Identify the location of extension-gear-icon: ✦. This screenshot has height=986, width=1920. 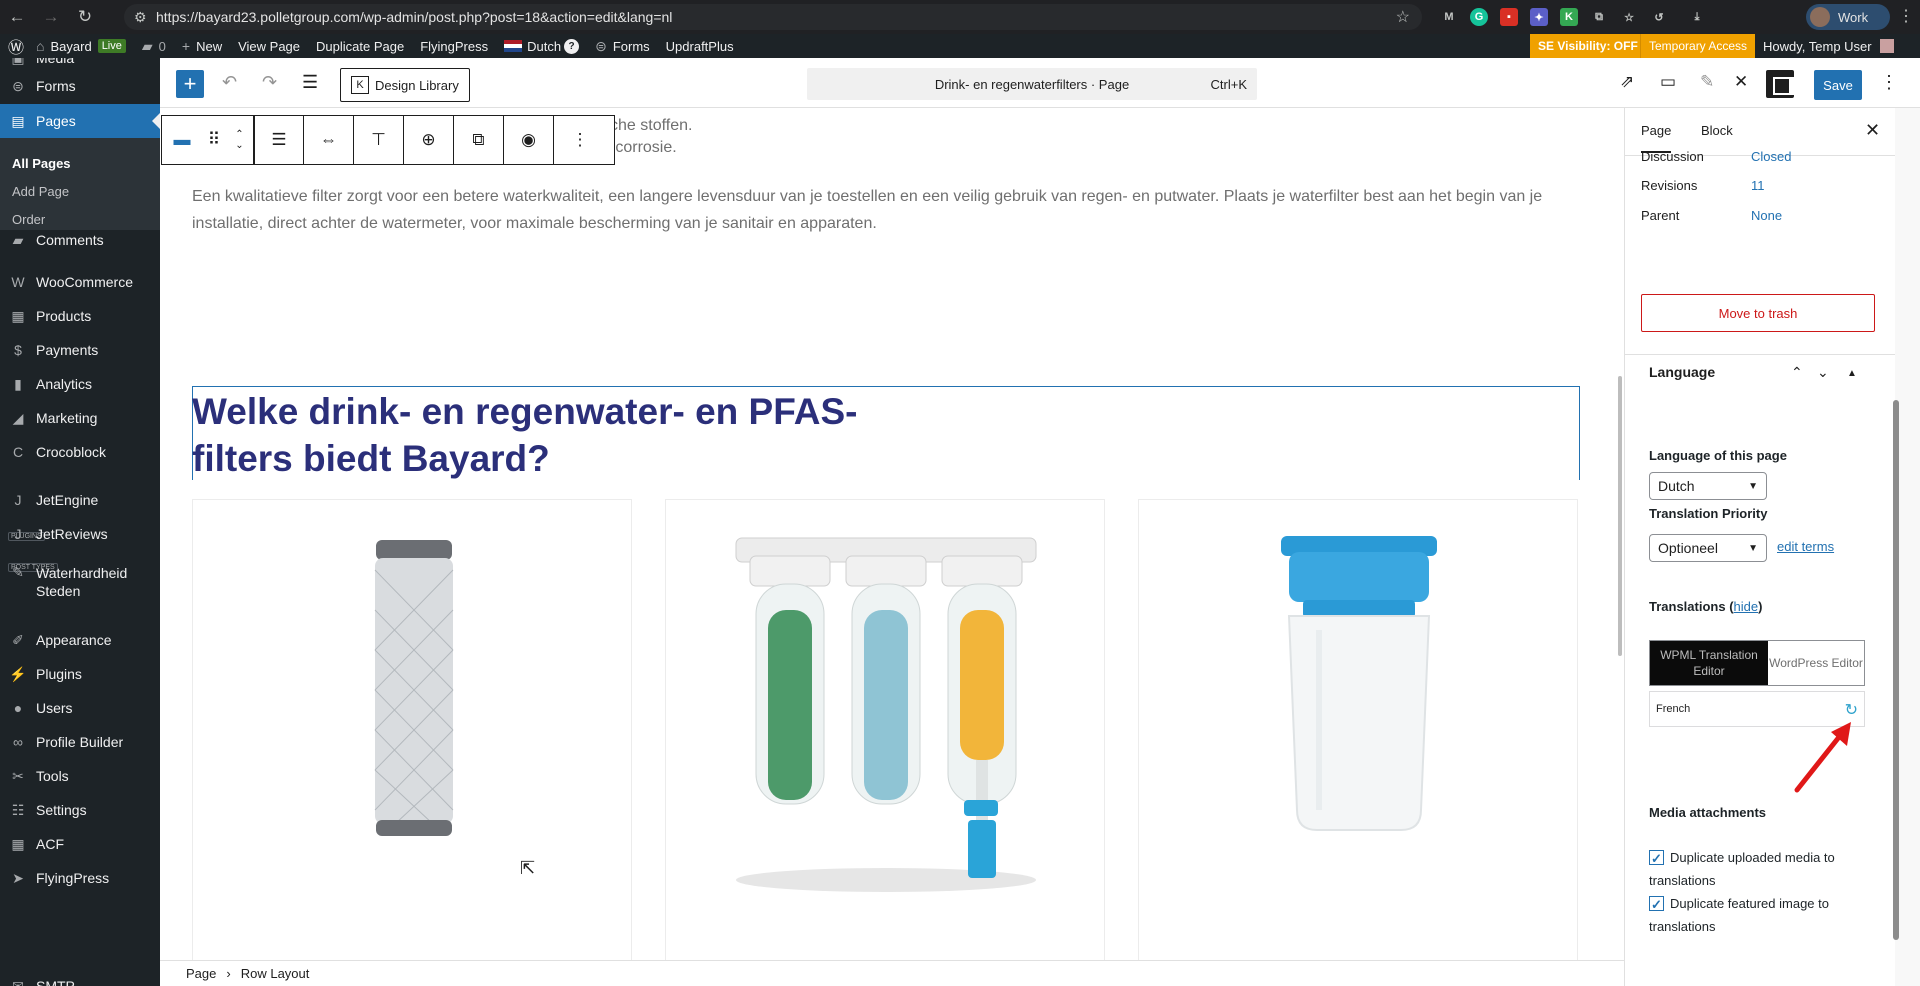
(1539, 17).